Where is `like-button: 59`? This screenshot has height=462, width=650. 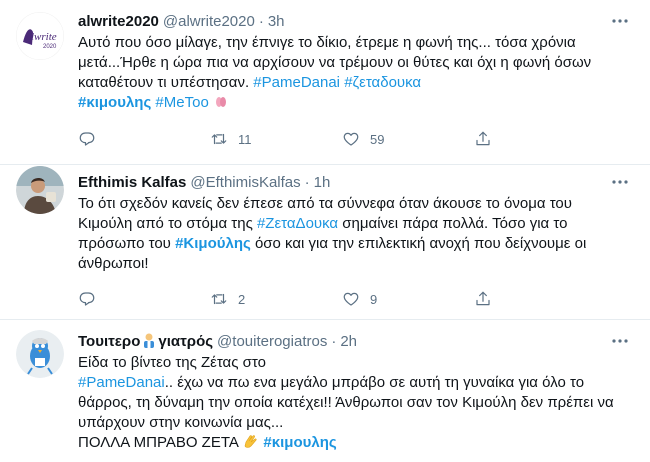 like-button: 59 is located at coordinates (408, 139).